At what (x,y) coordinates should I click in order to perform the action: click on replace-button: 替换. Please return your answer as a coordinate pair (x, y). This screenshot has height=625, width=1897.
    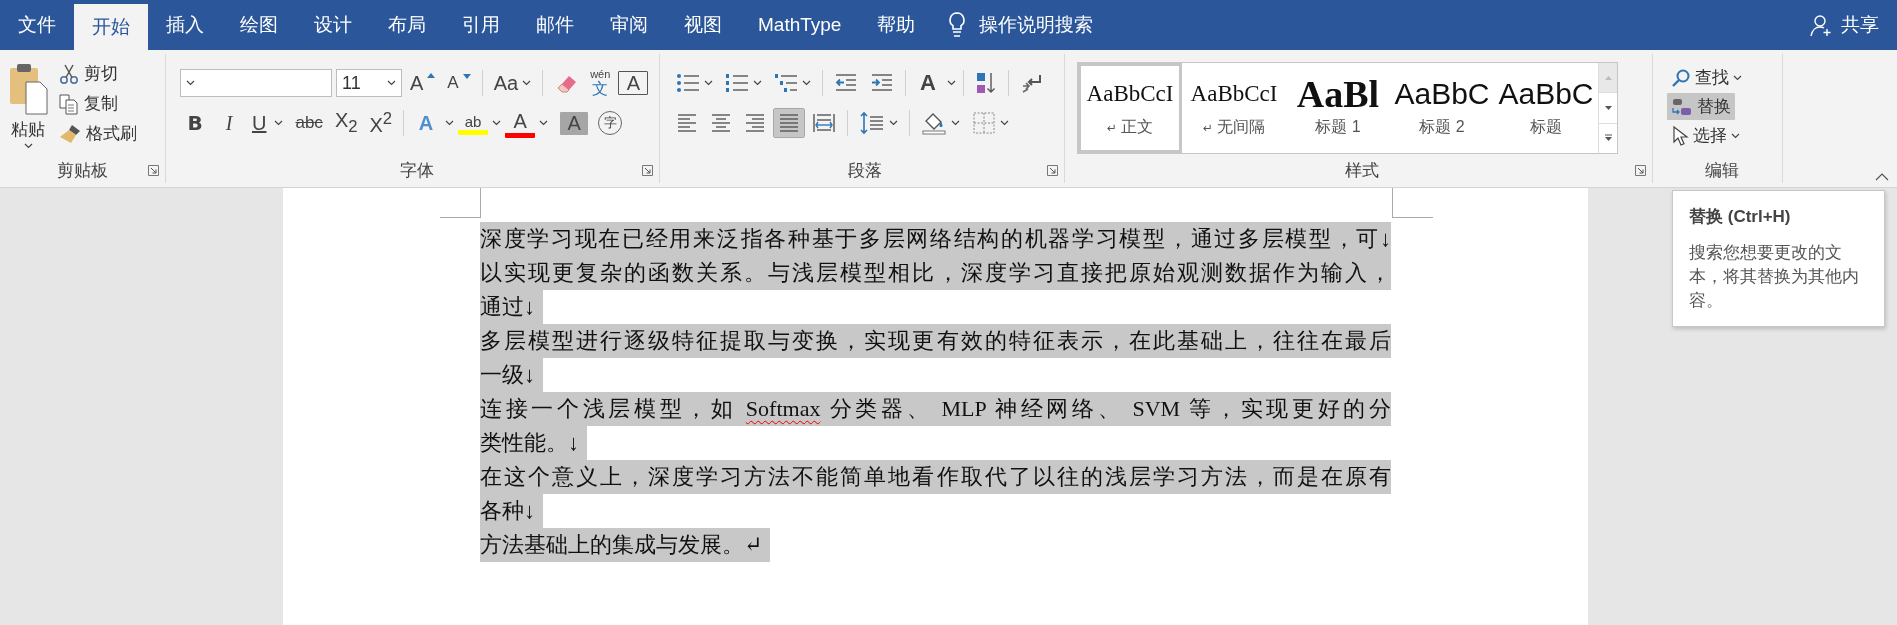
    Looking at the image, I should click on (1701, 106).